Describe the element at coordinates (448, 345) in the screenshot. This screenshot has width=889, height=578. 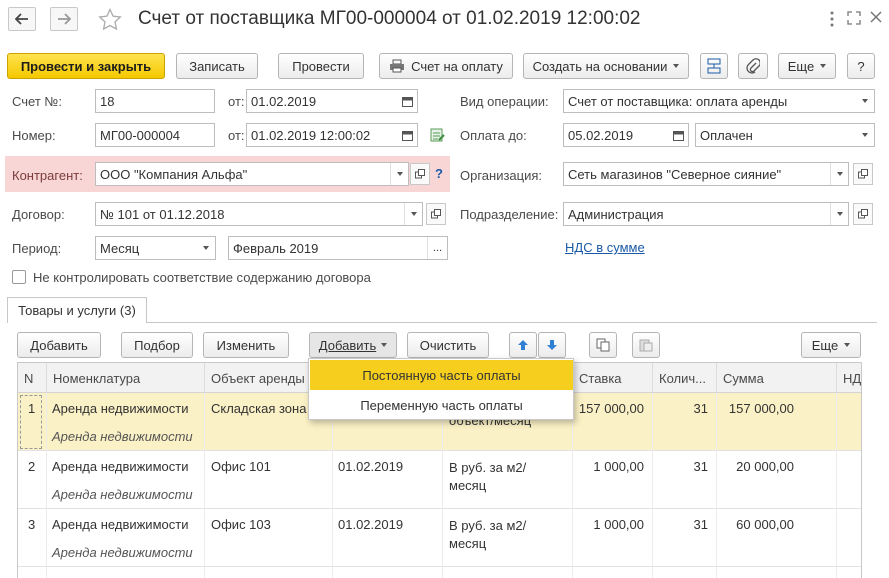
I see `table-clear-button: Очистить` at that location.